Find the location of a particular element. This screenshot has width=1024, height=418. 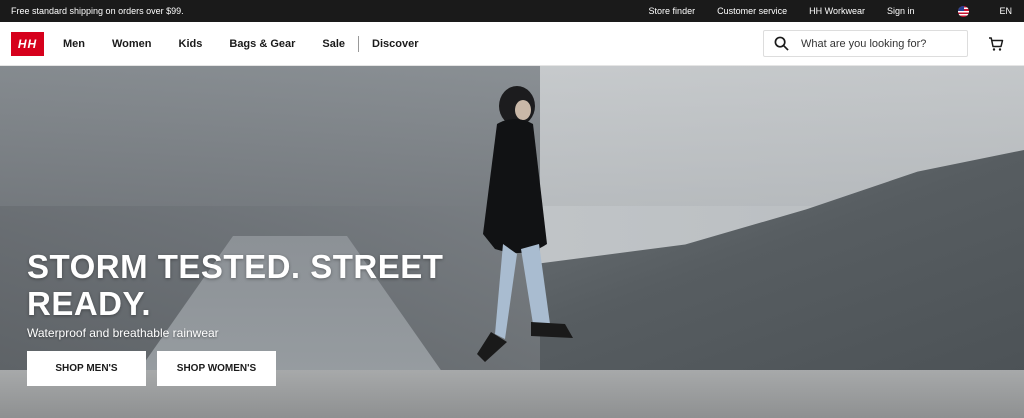

search-input is located at coordinates (876, 43).